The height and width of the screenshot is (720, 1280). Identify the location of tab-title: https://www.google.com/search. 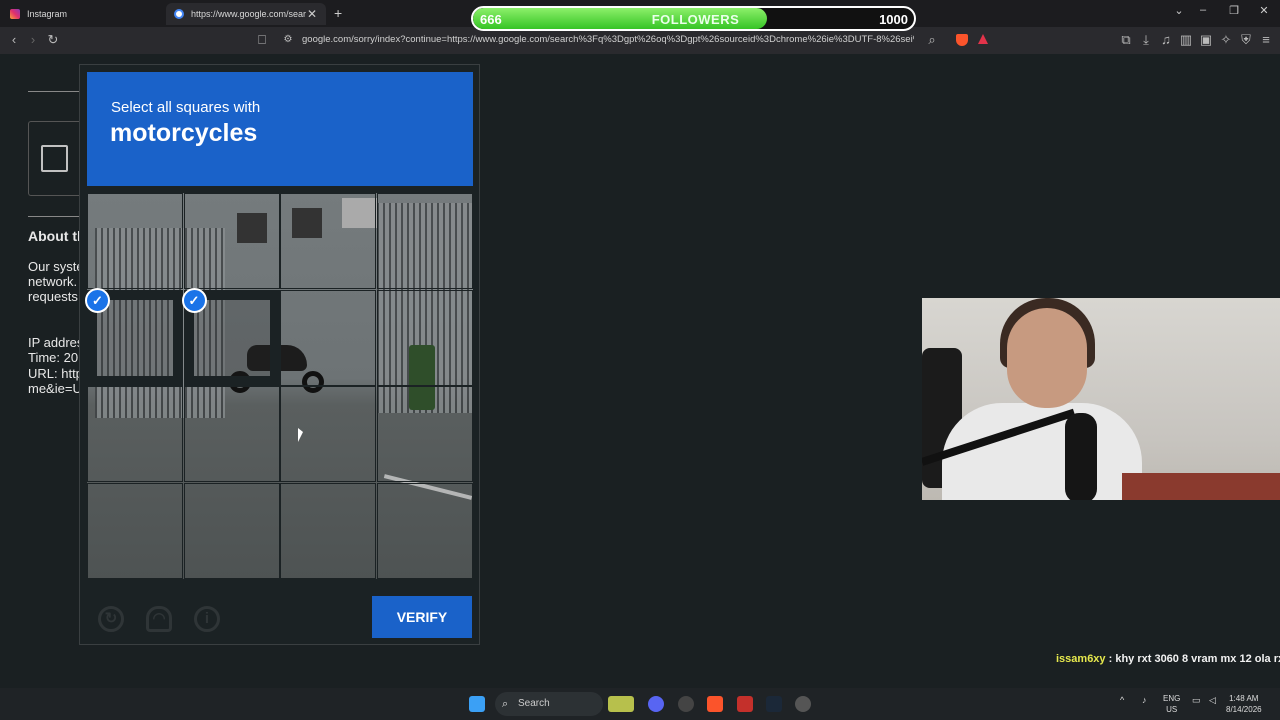
(248, 14).